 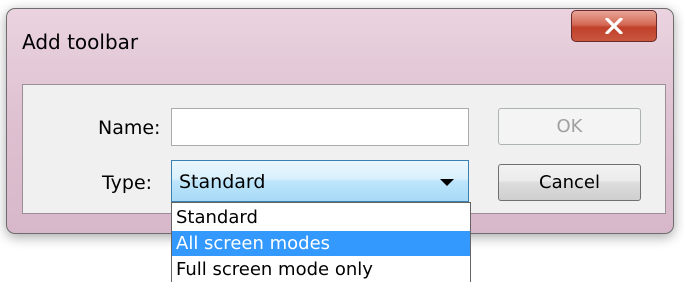 What do you see at coordinates (222, 182) in the screenshot?
I see `type-select-value: Standard` at bounding box center [222, 182].